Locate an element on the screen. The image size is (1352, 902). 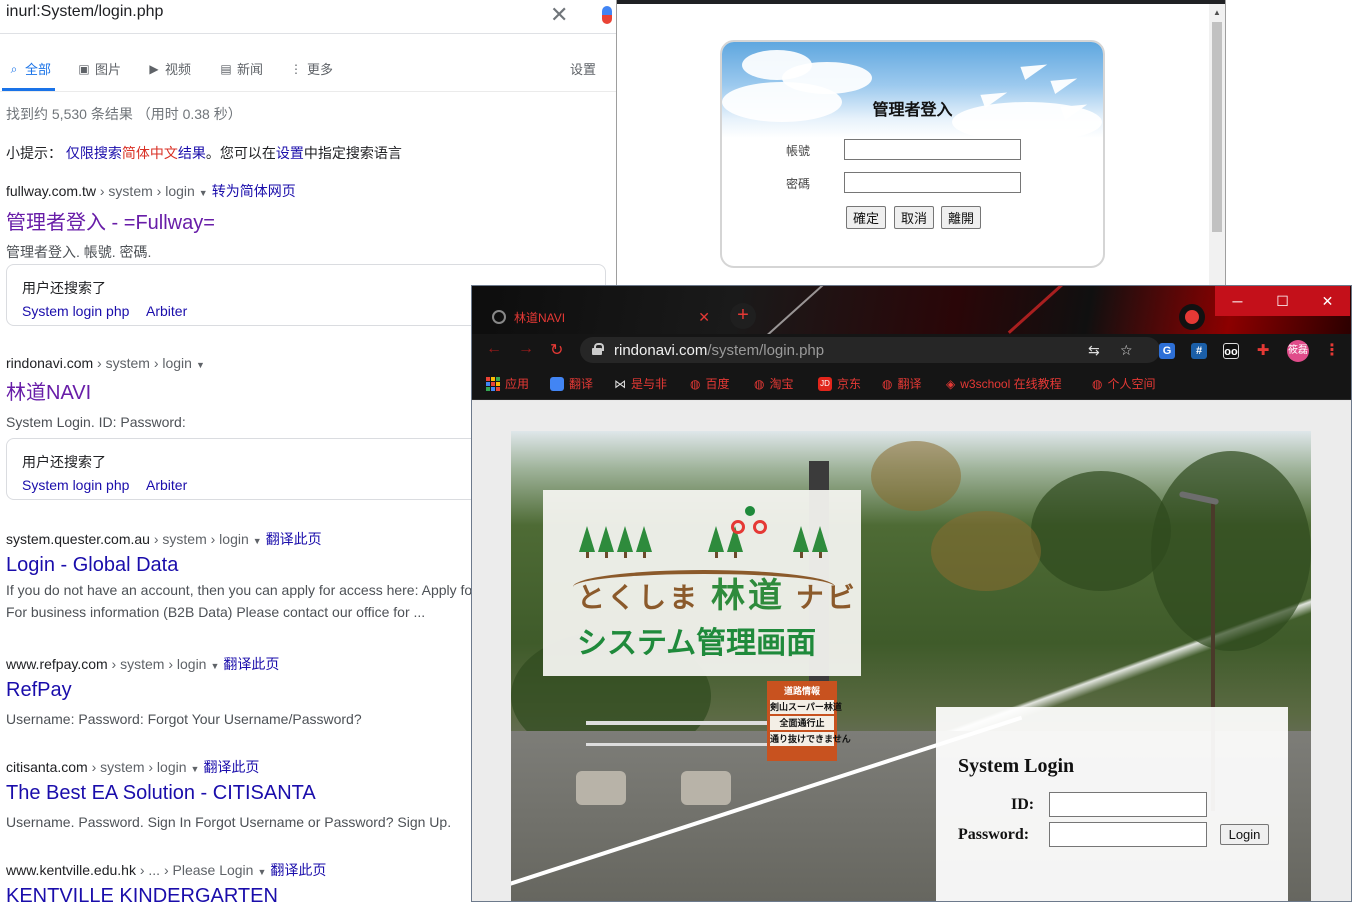
browser-tab: 林道NAVI ✕ is located at coordinates (602, 317).